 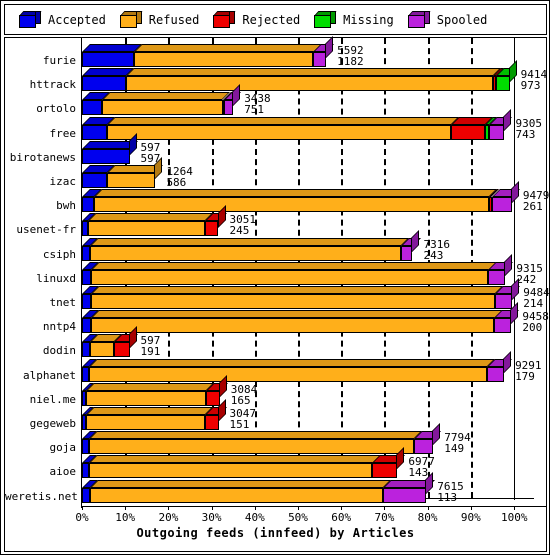 What do you see at coordinates (314, 506) in the screenshot?
I see `x-axis-line` at bounding box center [314, 506].